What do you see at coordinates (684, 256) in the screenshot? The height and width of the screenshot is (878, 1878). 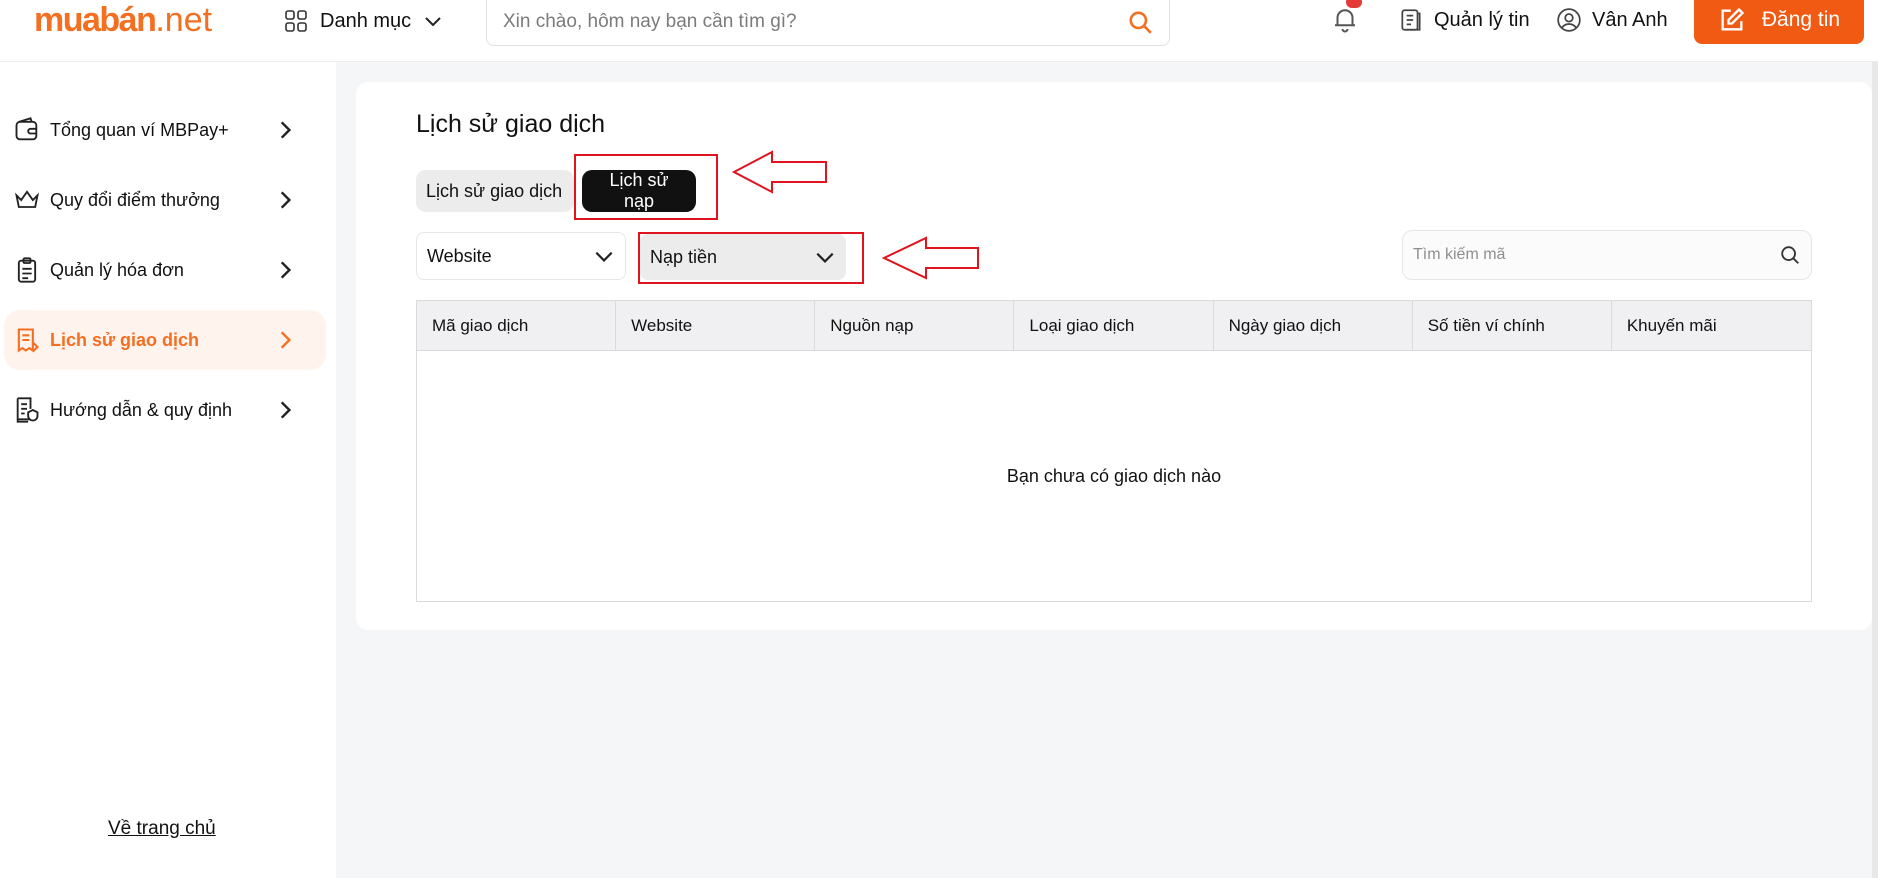 I see `transaction-type-value: Nạp tiền` at bounding box center [684, 256].